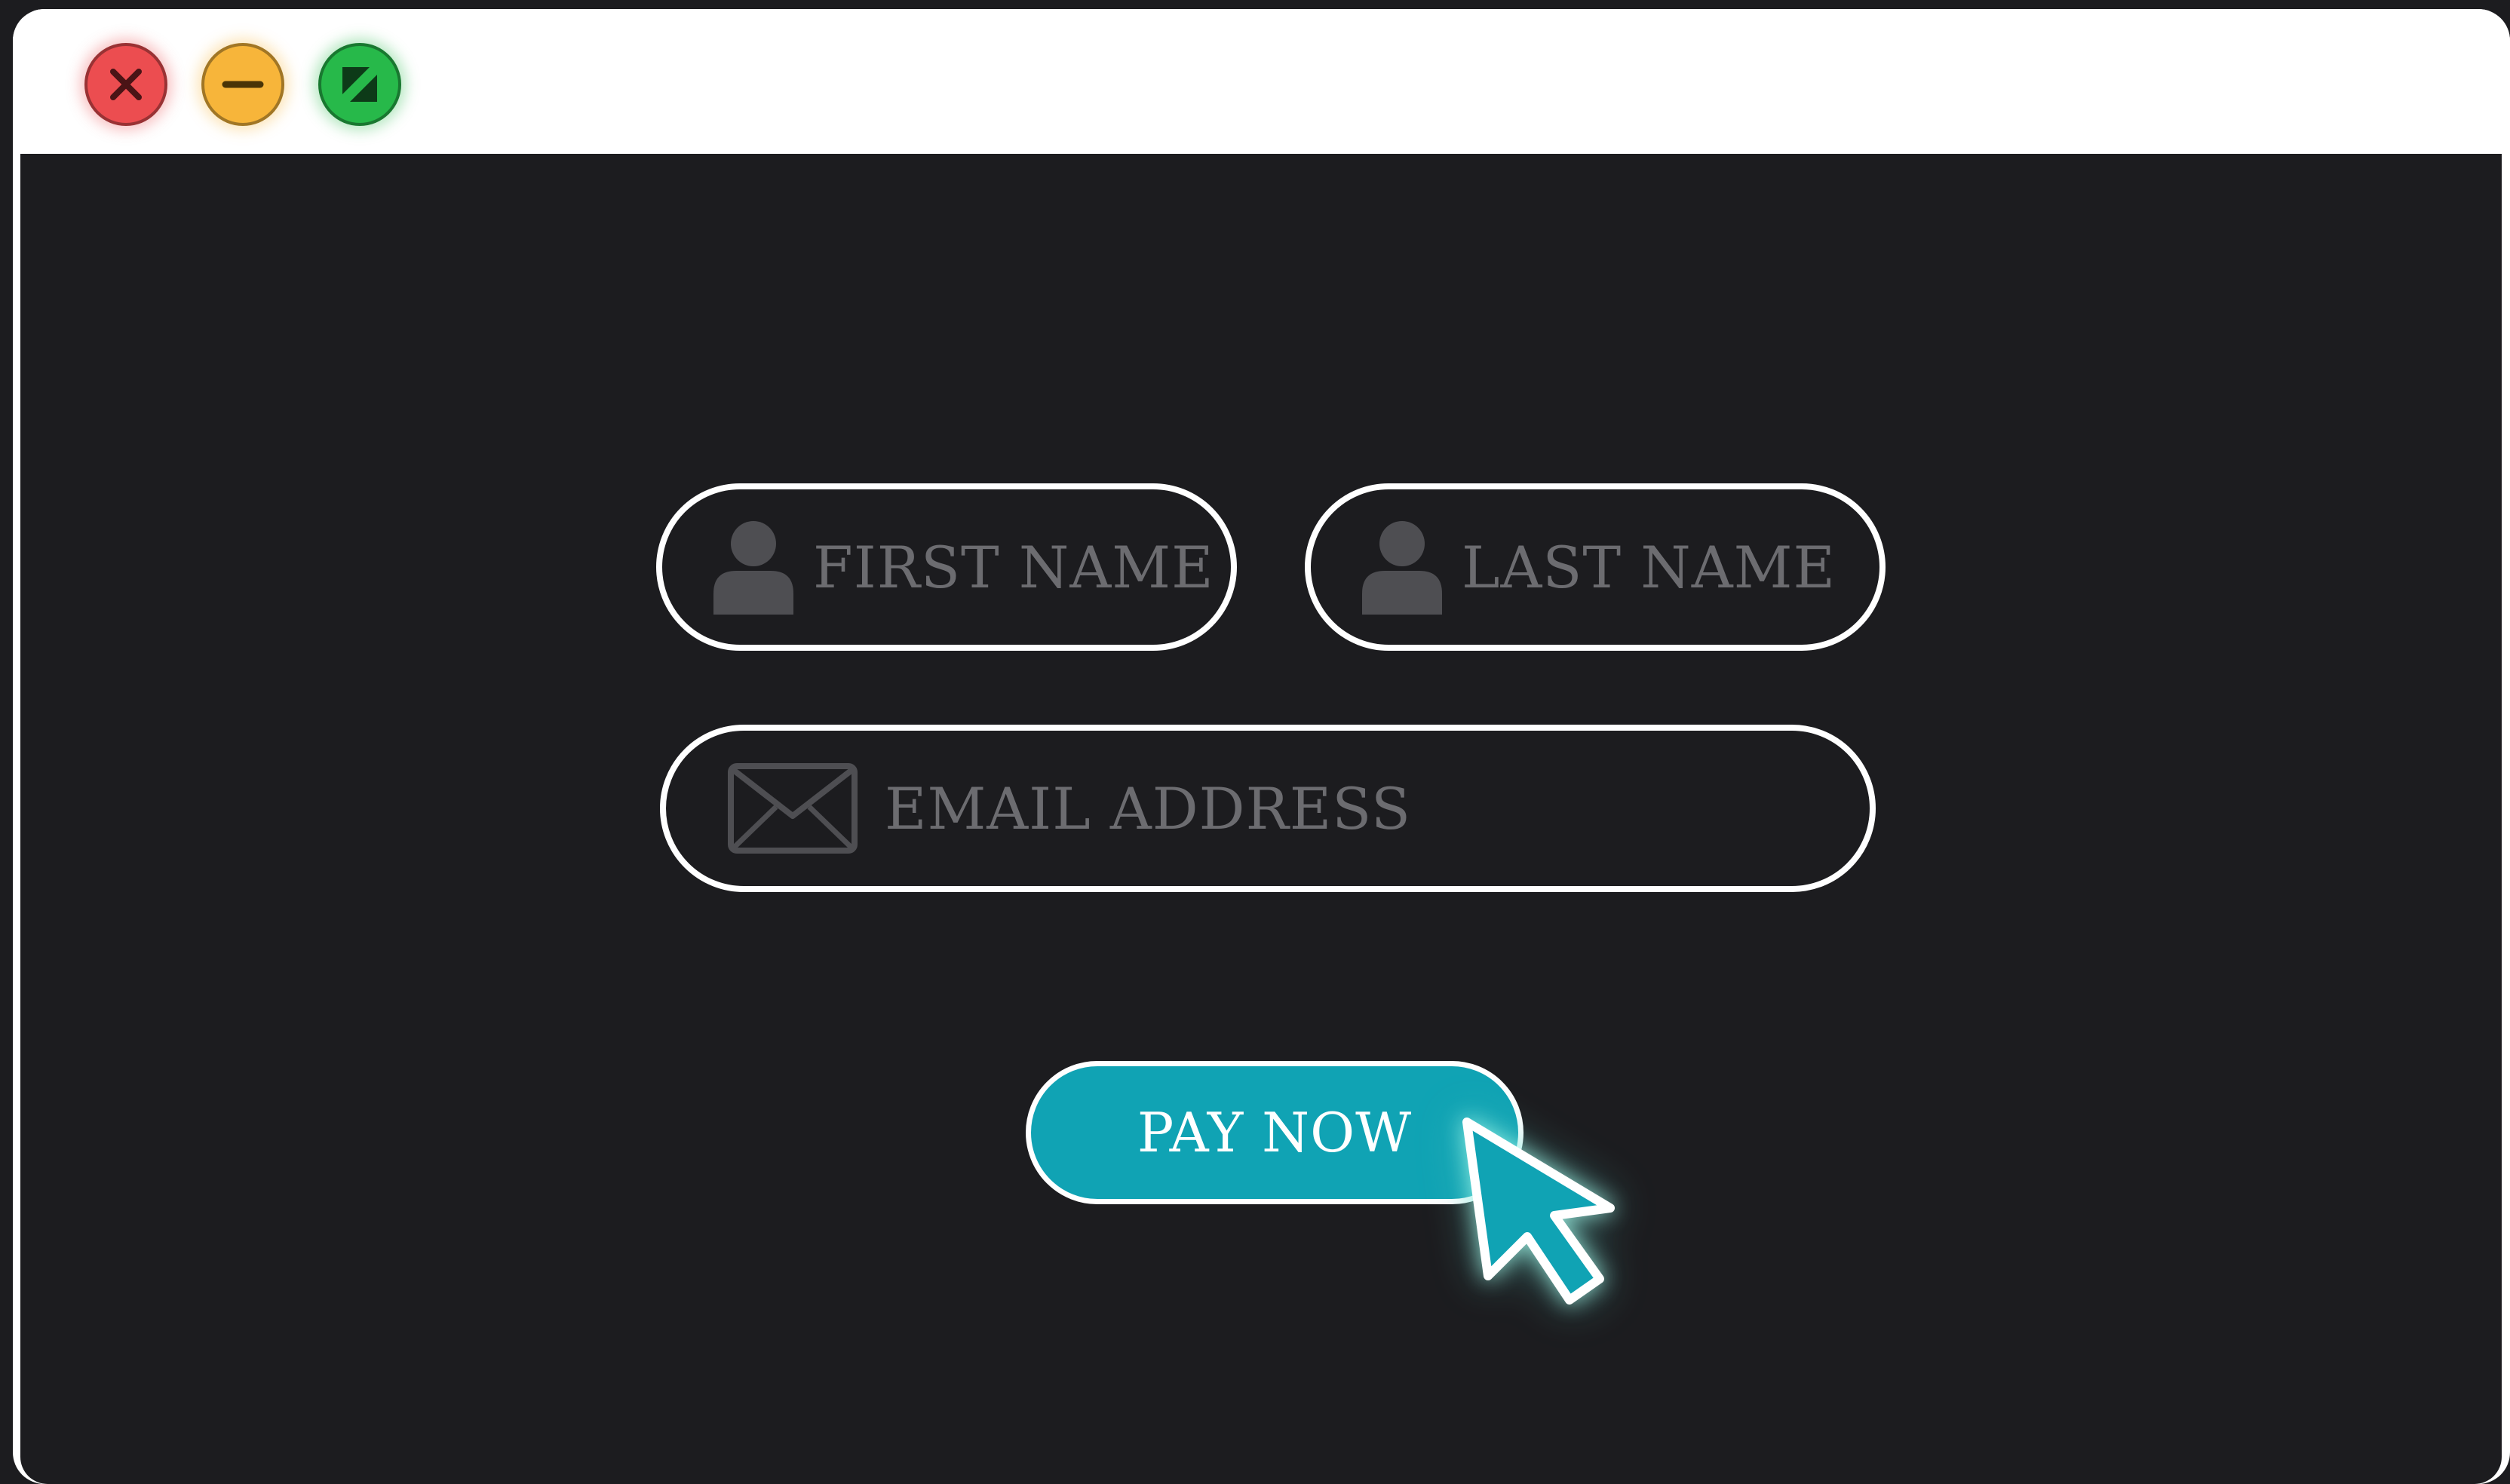 The height and width of the screenshot is (1484, 2510). I want to click on close-button, so click(125, 84).